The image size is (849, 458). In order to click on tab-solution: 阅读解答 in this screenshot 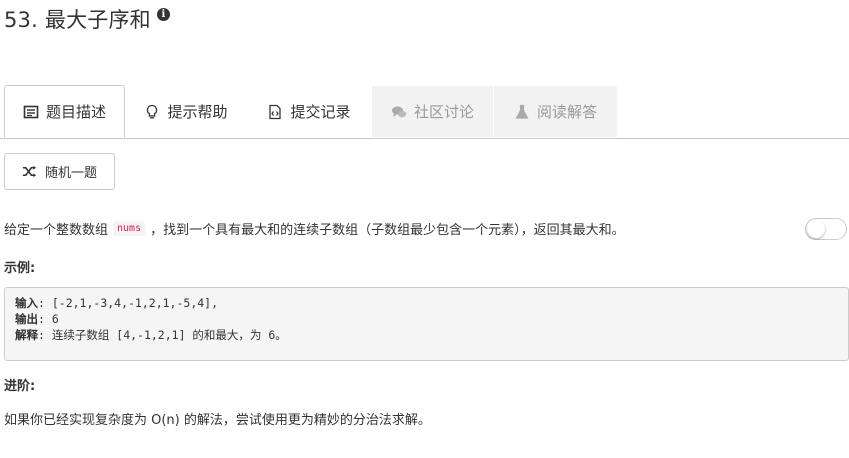, I will do `click(555, 111)`.